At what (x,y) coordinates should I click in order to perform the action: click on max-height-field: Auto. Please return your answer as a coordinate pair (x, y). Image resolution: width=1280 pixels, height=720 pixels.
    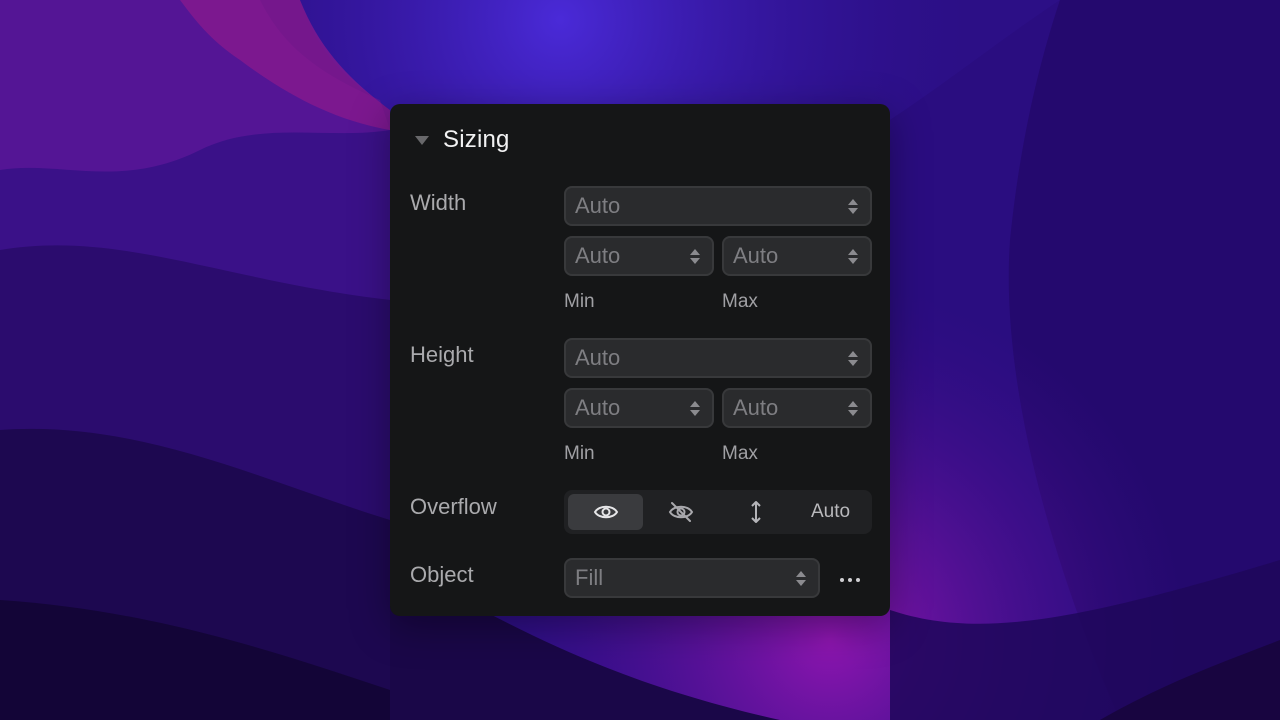
    Looking at the image, I should click on (797, 408).